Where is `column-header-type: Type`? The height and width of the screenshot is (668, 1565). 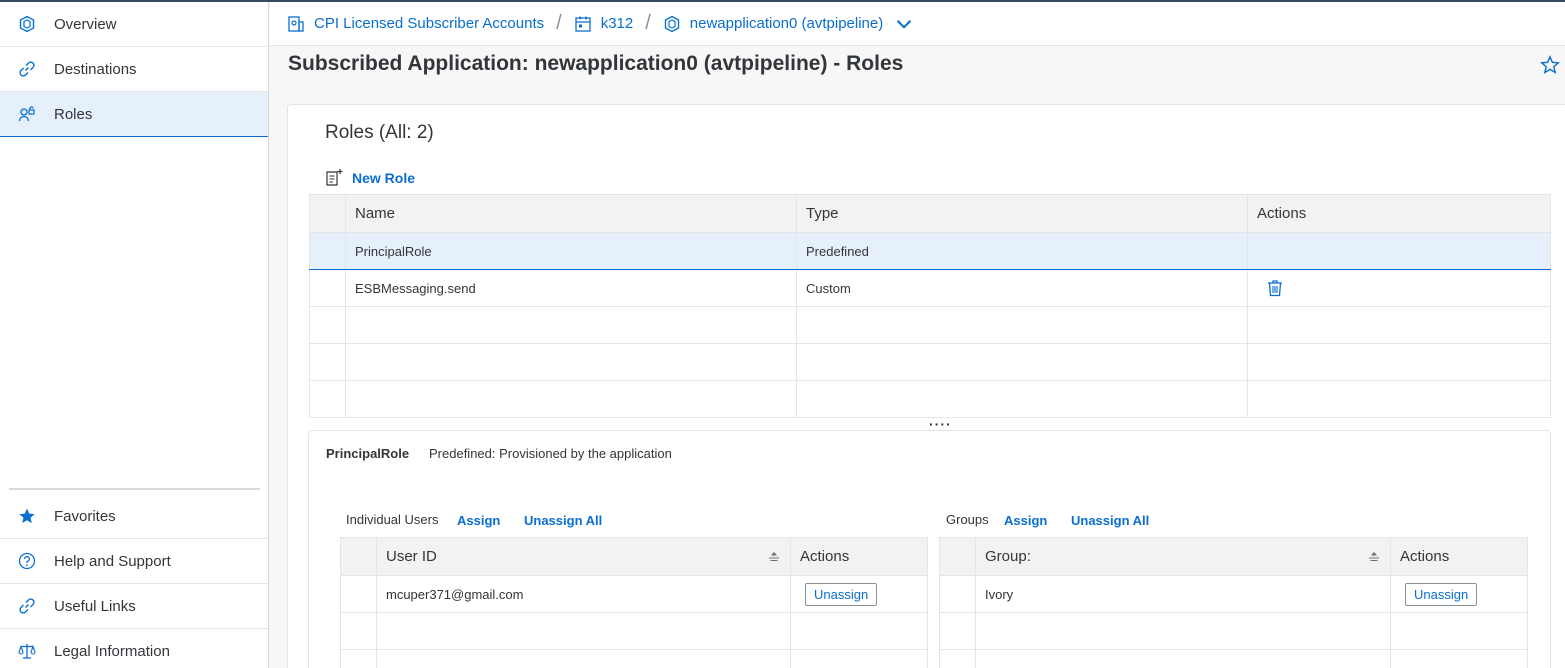 column-header-type: Type is located at coordinates (1022, 213).